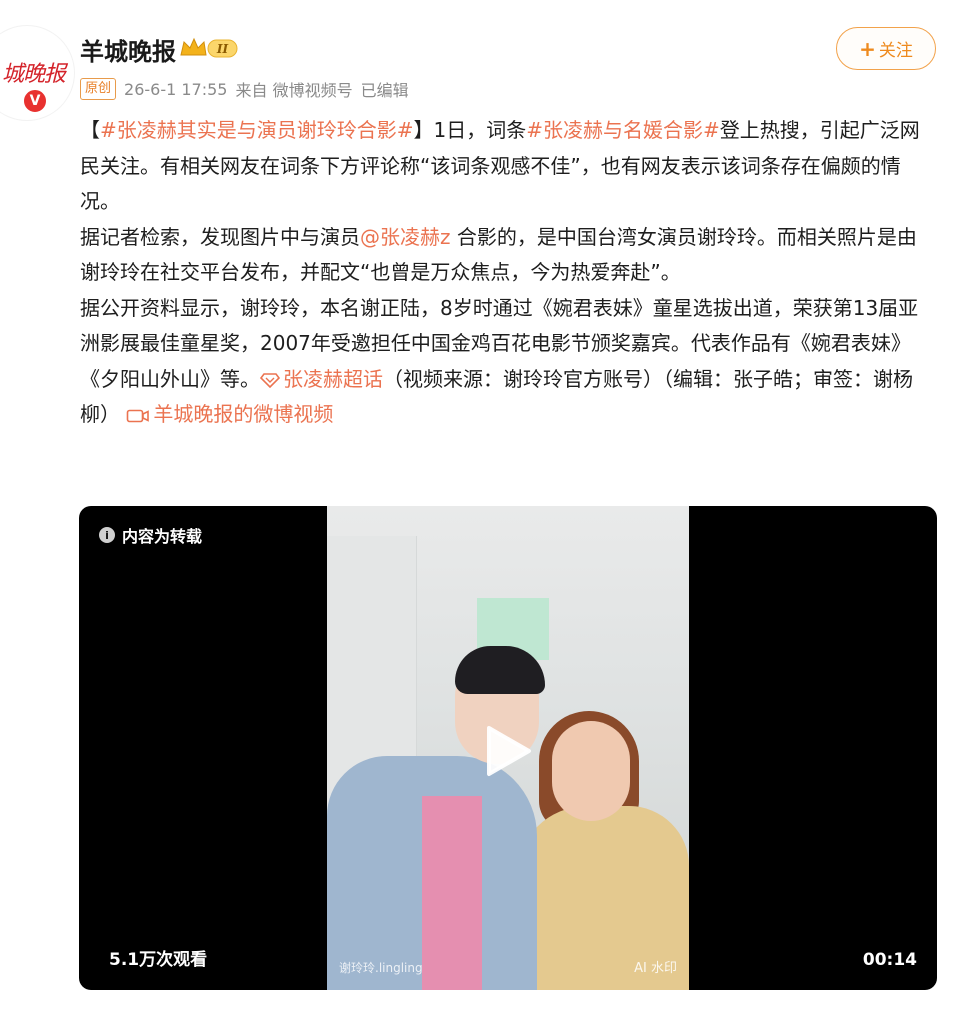 The image size is (960, 1017). What do you see at coordinates (293, 89) in the screenshot?
I see `post-source: 来自 微博视频号` at bounding box center [293, 89].